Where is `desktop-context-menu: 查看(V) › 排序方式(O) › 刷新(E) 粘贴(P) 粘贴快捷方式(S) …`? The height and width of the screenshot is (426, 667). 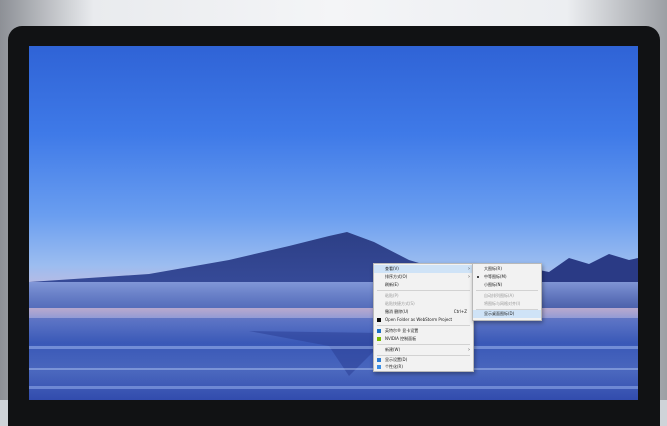
desktop-context-menu: 查看(V) › 排序方式(O) › 刷新(E) 粘贴(P) 粘贴快捷方式(S) … is located at coordinates (423, 317).